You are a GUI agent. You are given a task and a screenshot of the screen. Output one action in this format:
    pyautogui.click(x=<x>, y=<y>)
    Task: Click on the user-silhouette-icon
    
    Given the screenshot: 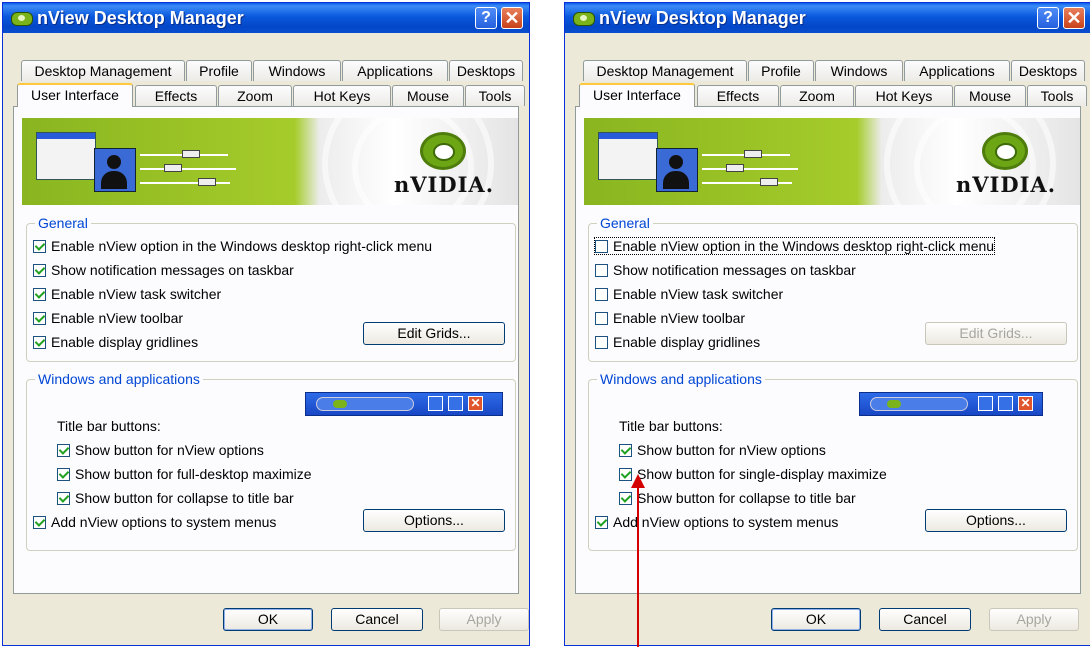 What is the action you would take?
    pyautogui.click(x=677, y=170)
    